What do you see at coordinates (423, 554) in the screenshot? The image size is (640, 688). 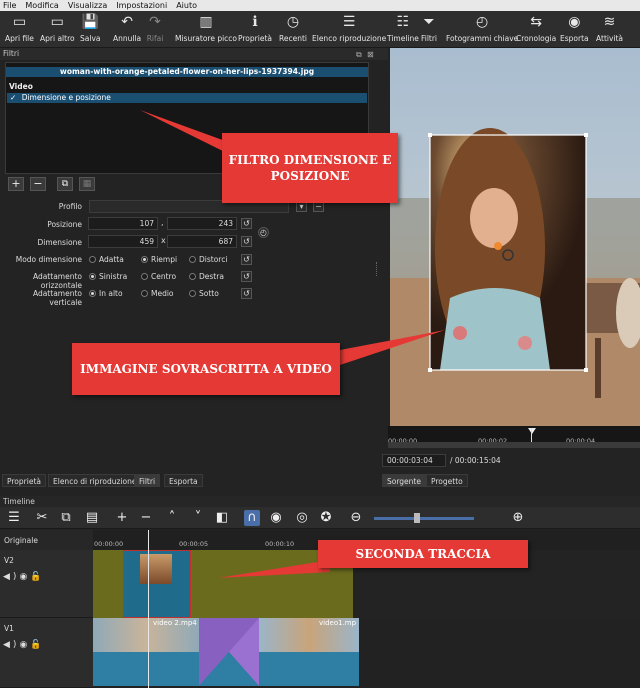 I see `annotation-track: SECONDA TRACCIA` at bounding box center [423, 554].